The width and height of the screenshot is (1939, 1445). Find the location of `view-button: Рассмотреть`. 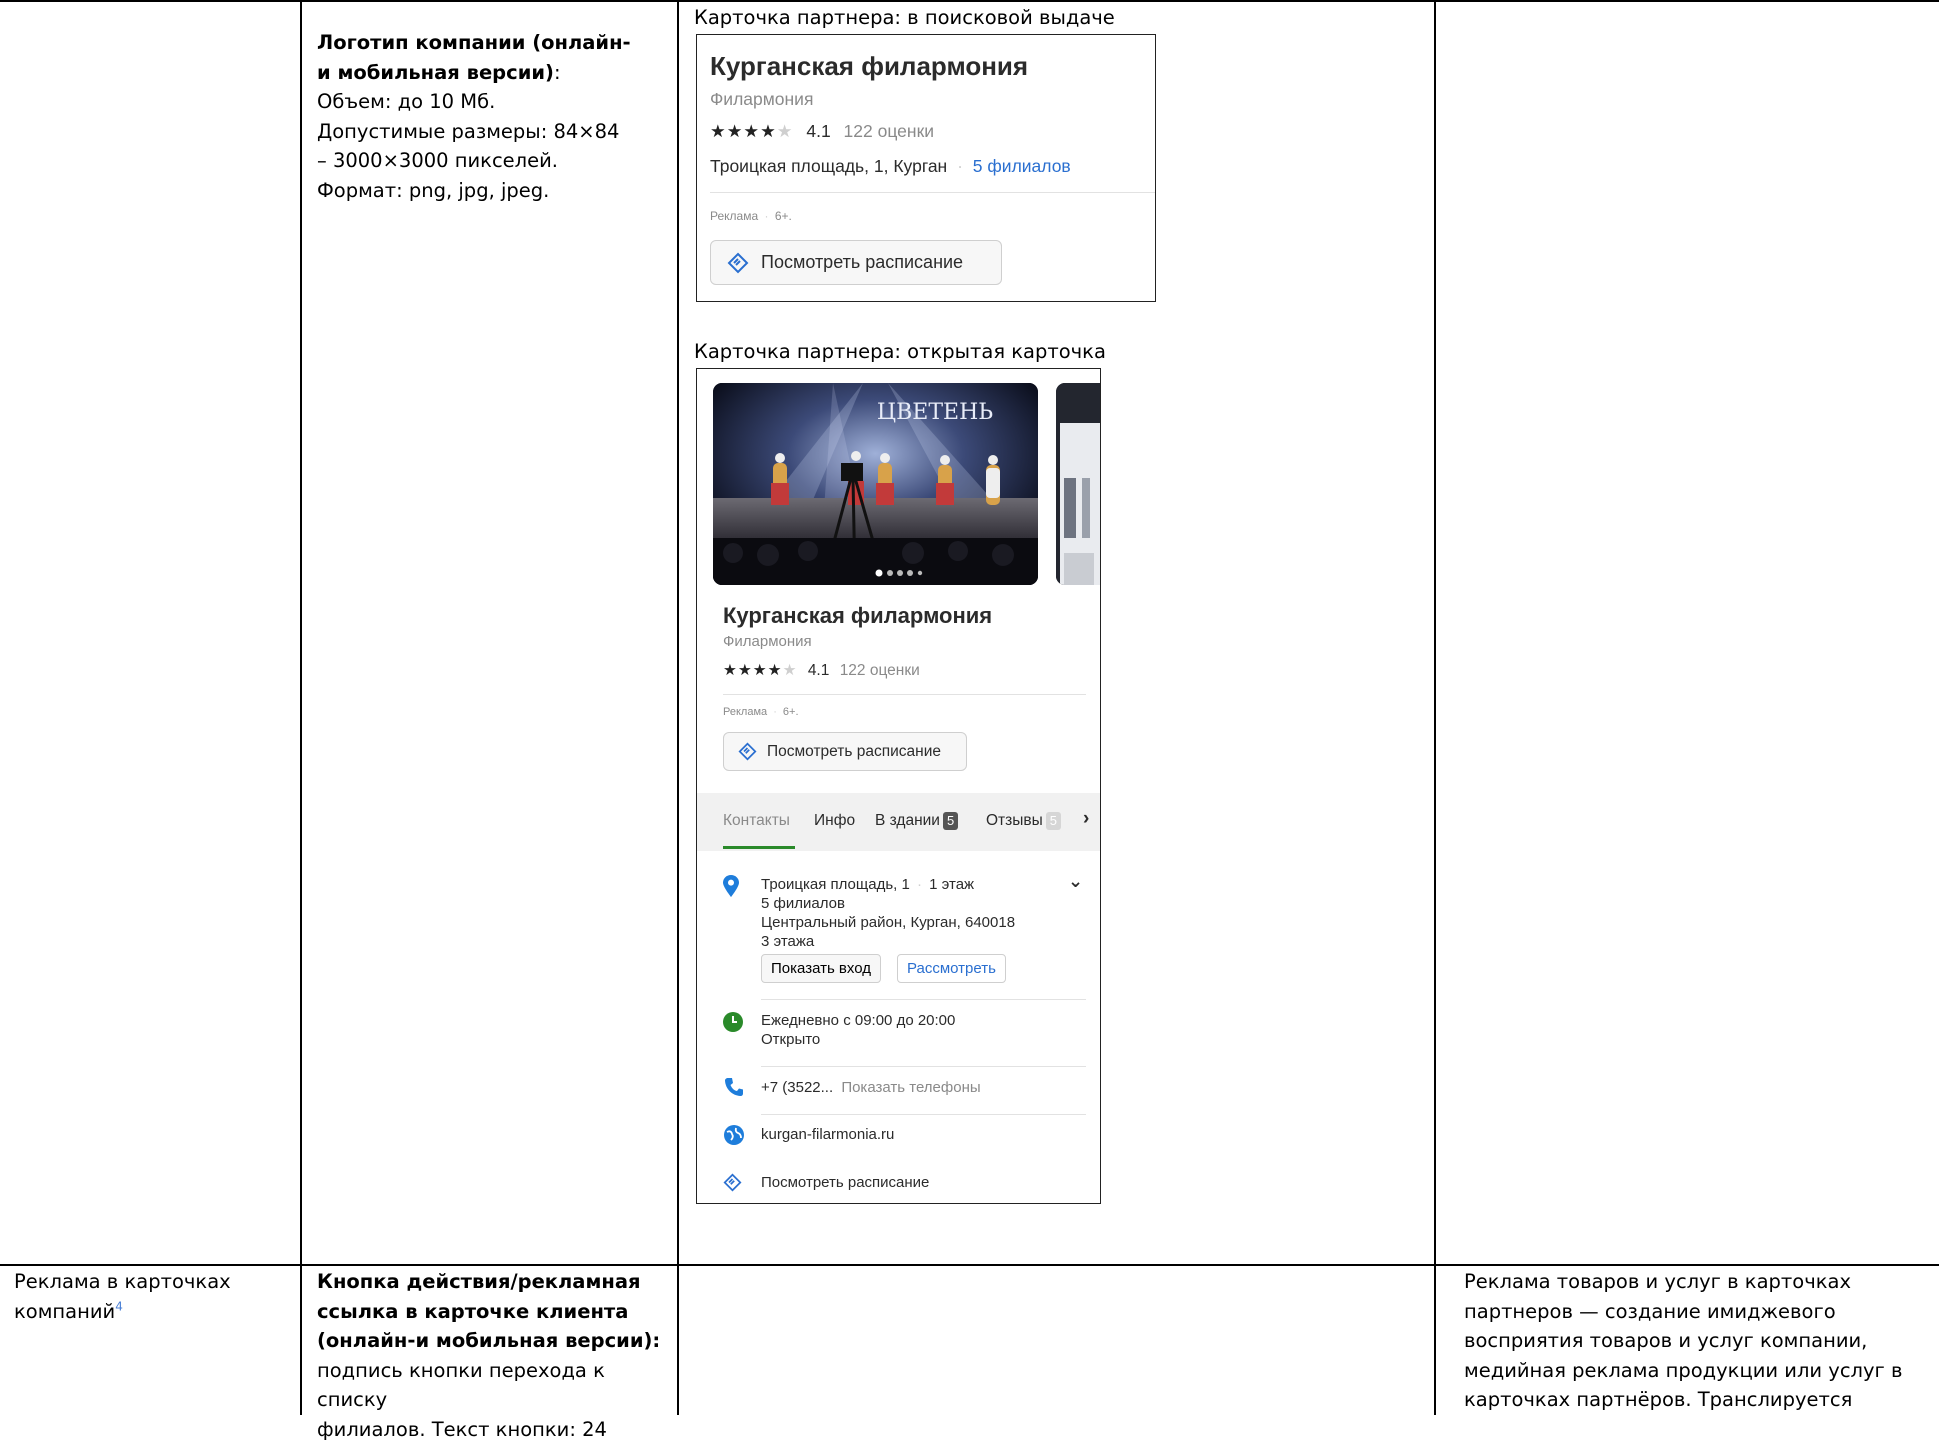

view-button: Рассмотреть is located at coordinates (951, 968).